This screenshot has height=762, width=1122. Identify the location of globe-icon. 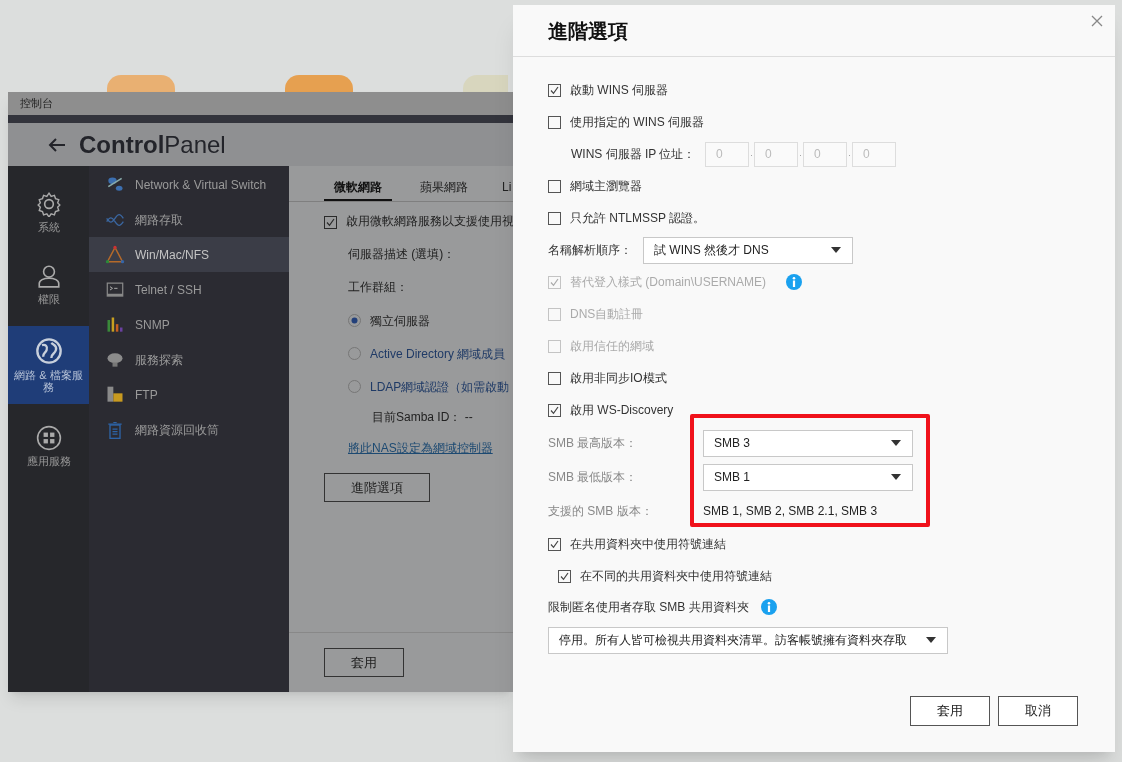
(48, 351).